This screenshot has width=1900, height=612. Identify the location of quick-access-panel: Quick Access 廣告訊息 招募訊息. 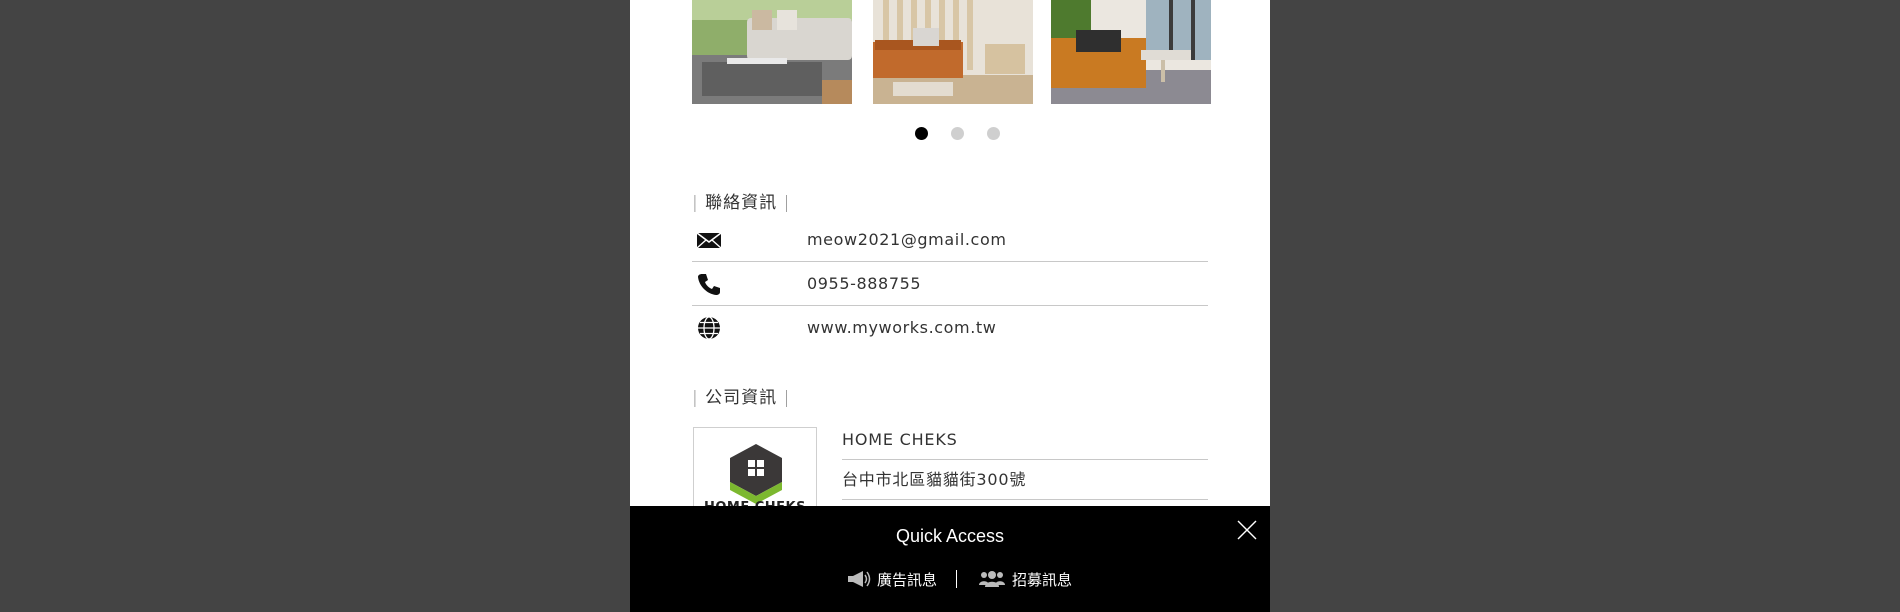
(950, 559).